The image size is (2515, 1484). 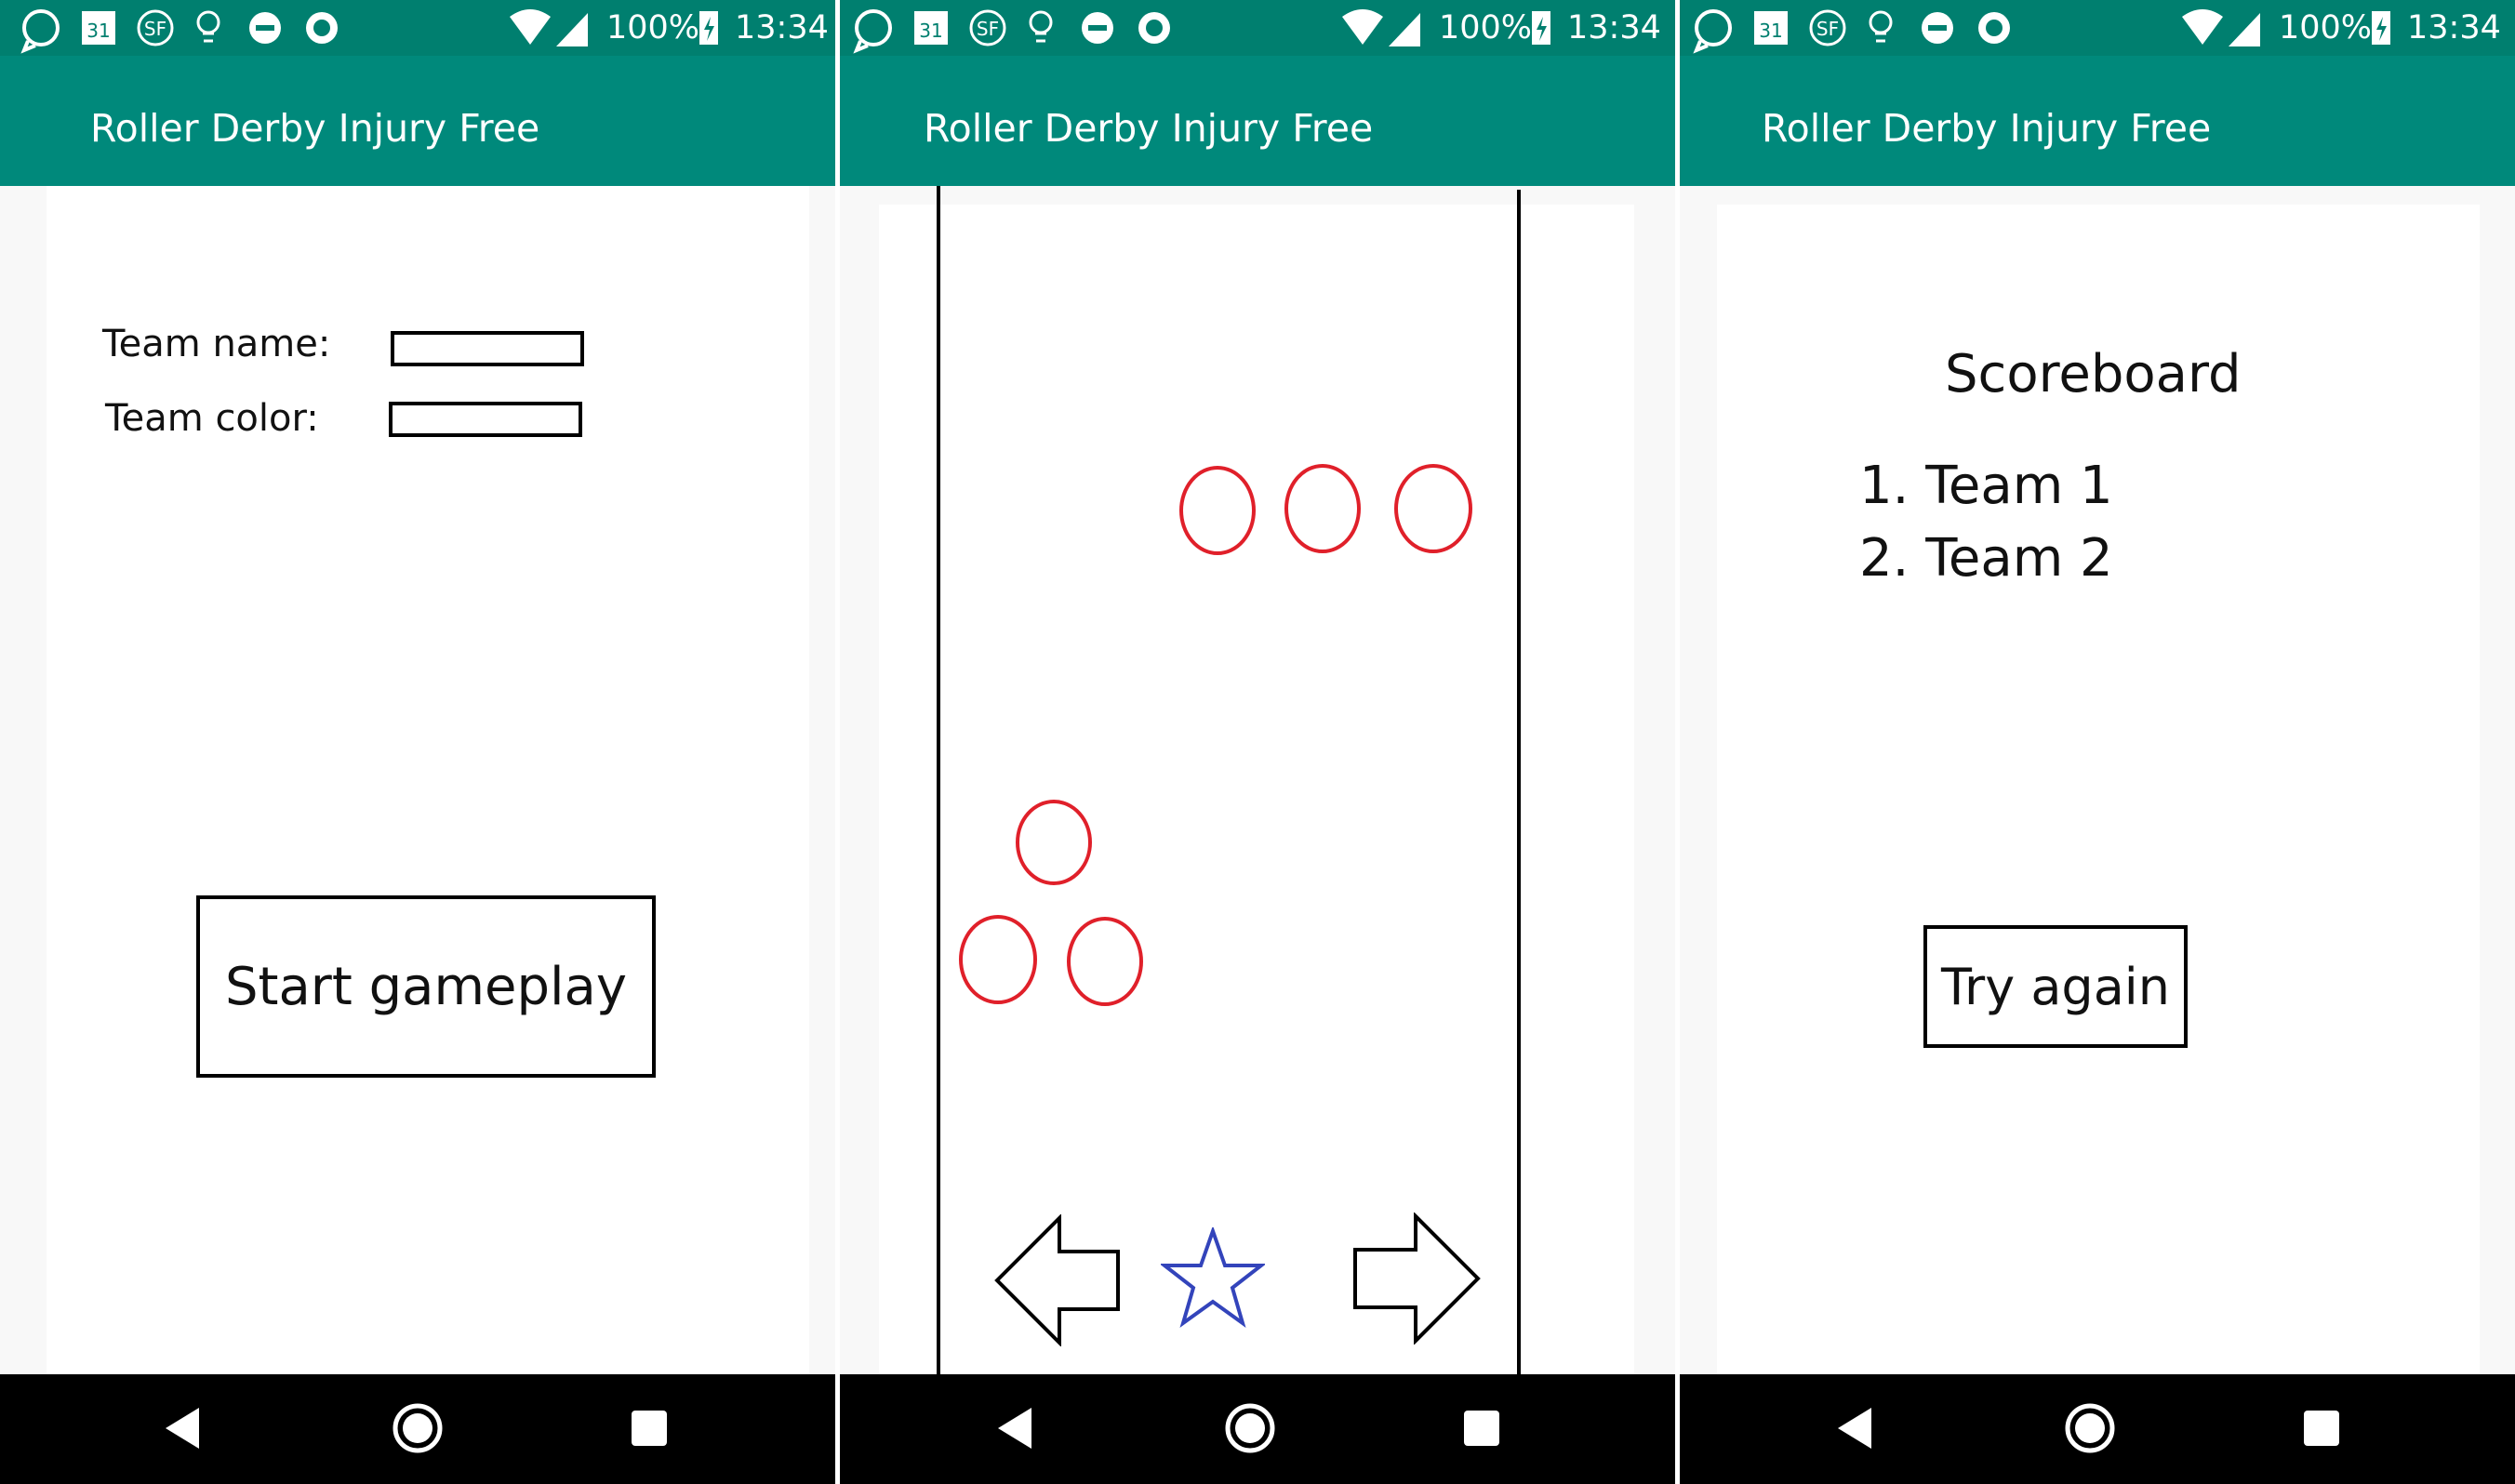 I want to click on try-again-label: Try again, so click(x=2055, y=986).